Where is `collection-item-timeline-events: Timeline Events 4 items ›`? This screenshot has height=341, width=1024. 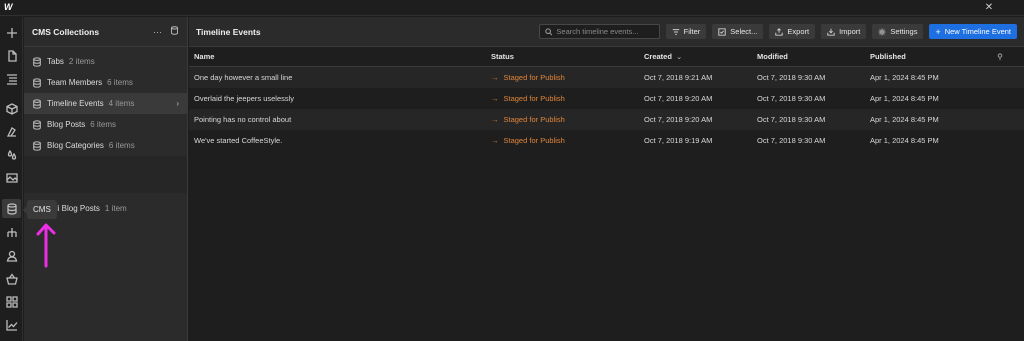
collection-item-timeline-events: Timeline Events 4 items › is located at coordinates (105, 103).